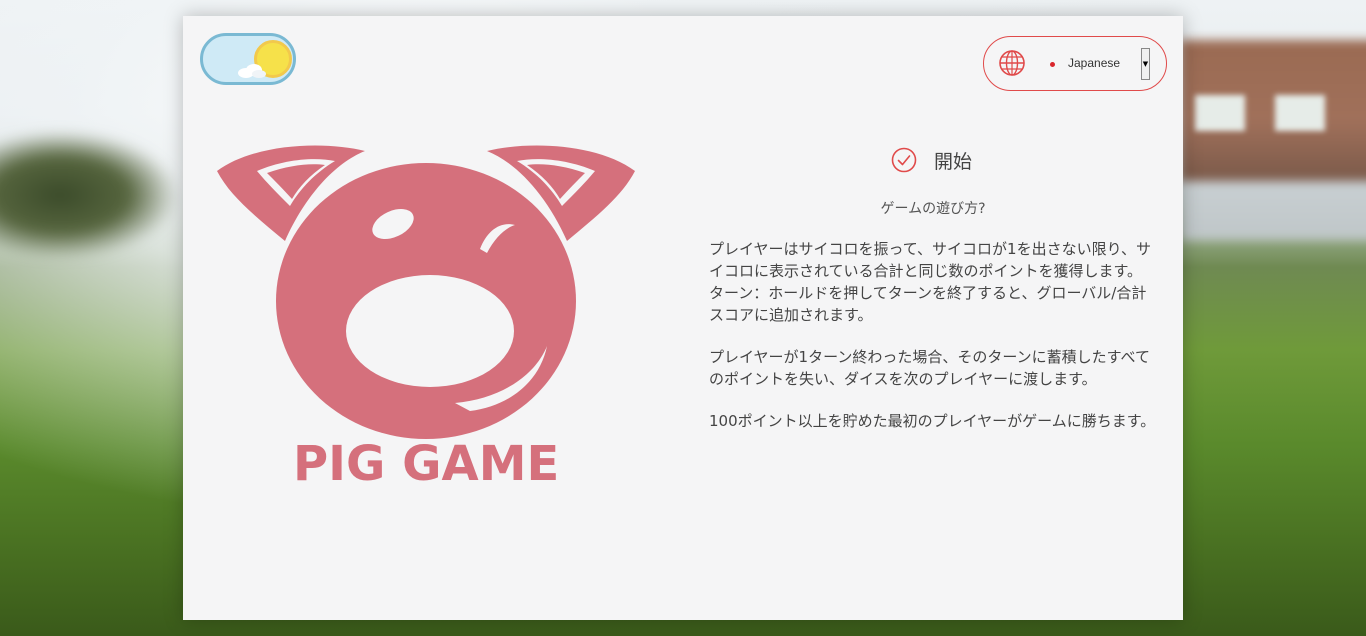 The width and height of the screenshot is (1366, 636). I want to click on japan-flag-icon, so click(1052, 64).